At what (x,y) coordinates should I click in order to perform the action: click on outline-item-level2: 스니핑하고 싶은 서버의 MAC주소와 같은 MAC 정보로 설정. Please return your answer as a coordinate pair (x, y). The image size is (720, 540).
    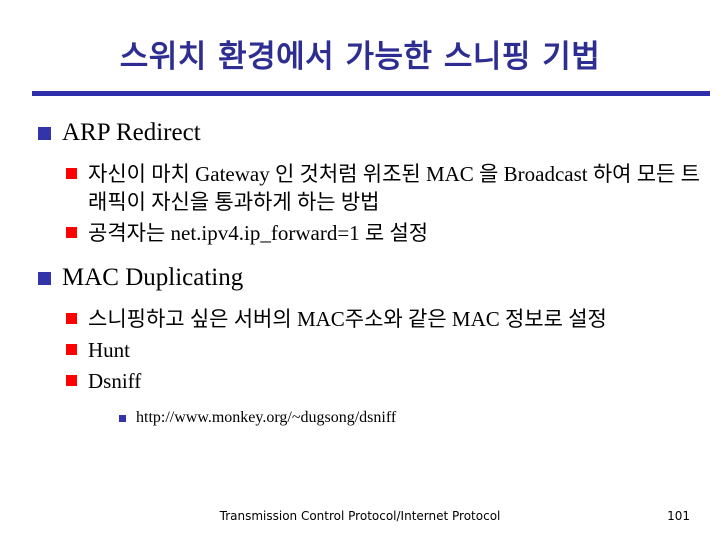
    Looking at the image, I should click on (360, 319).